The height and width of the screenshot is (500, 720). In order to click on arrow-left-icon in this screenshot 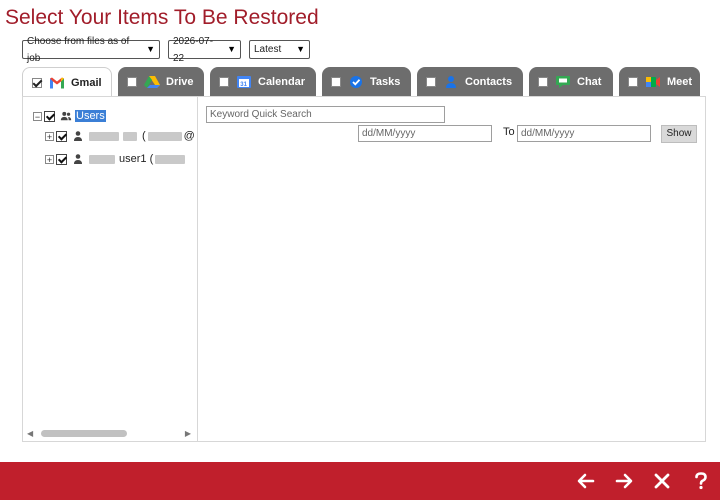, I will do `click(586, 481)`.